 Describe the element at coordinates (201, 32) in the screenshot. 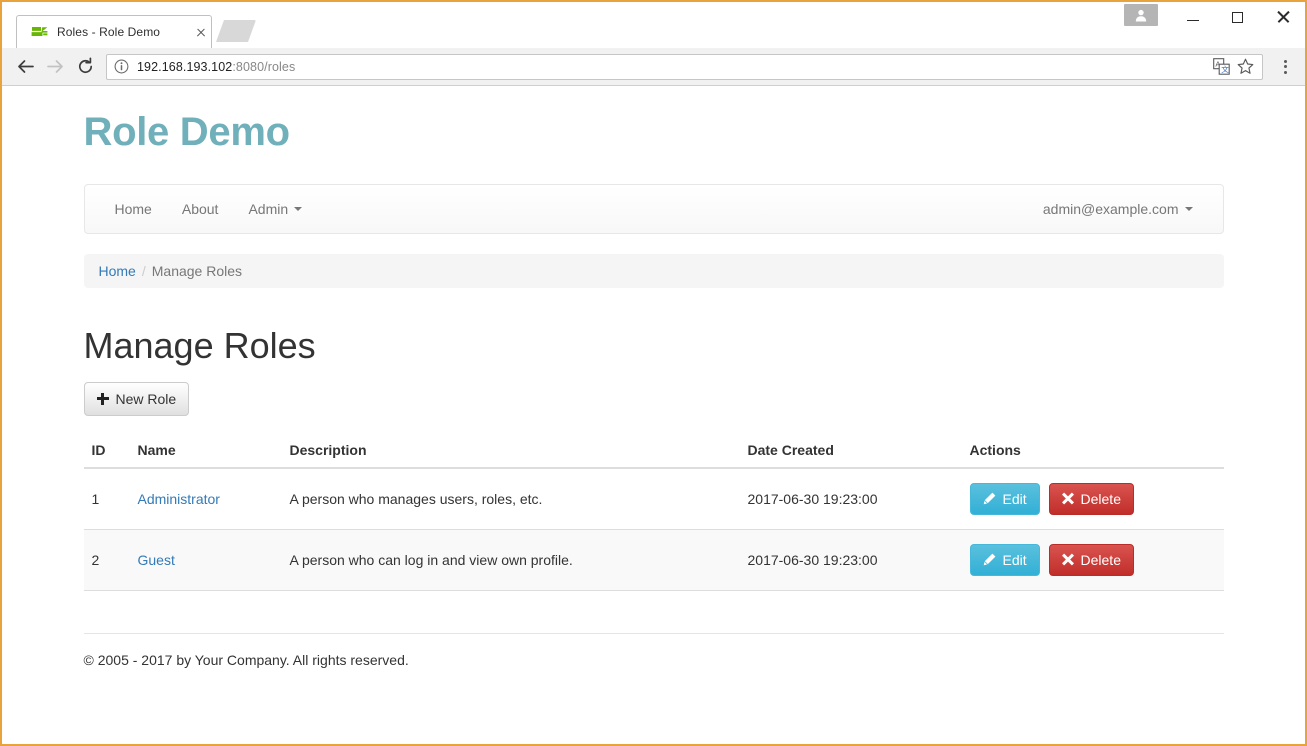

I see `tab-close-icon` at that location.